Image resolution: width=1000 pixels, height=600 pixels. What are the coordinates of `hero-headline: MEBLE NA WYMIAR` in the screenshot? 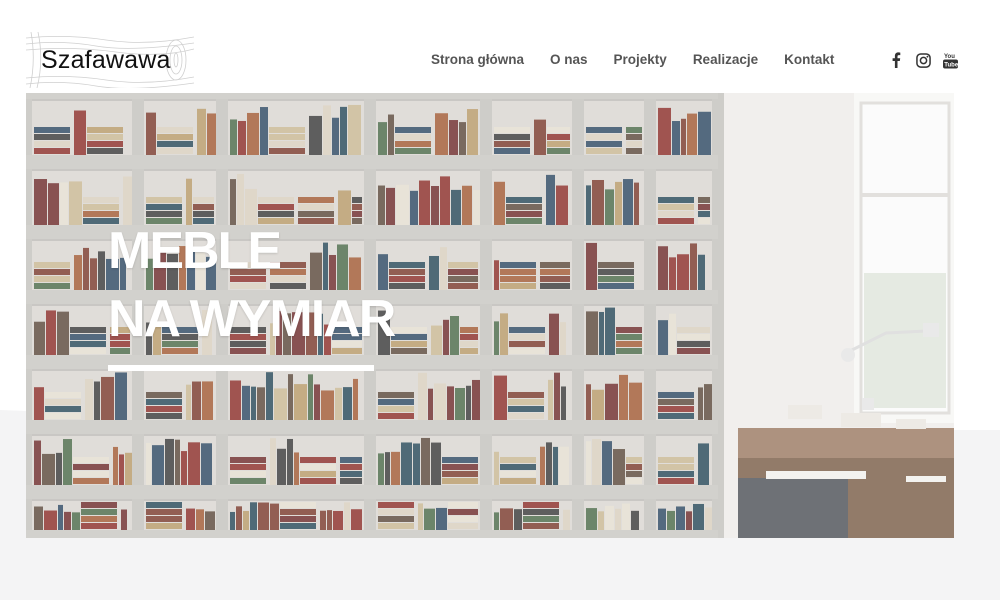 It's located at (252, 285).